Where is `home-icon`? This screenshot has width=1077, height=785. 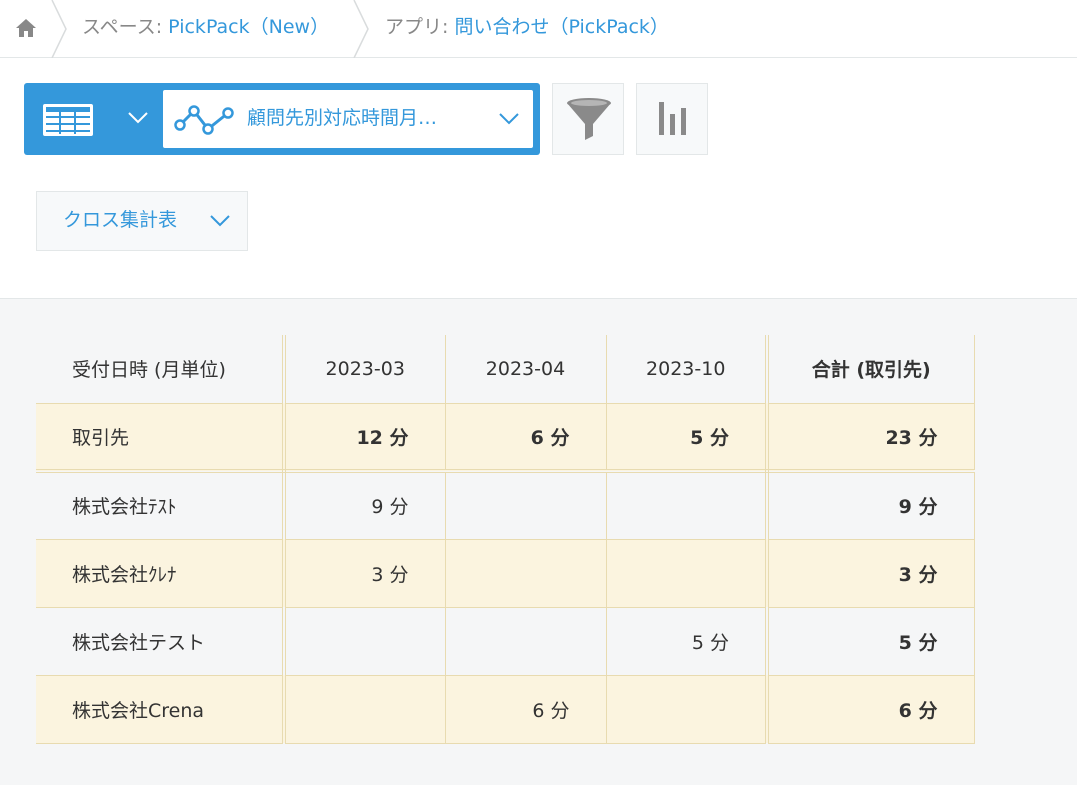 home-icon is located at coordinates (26, 28).